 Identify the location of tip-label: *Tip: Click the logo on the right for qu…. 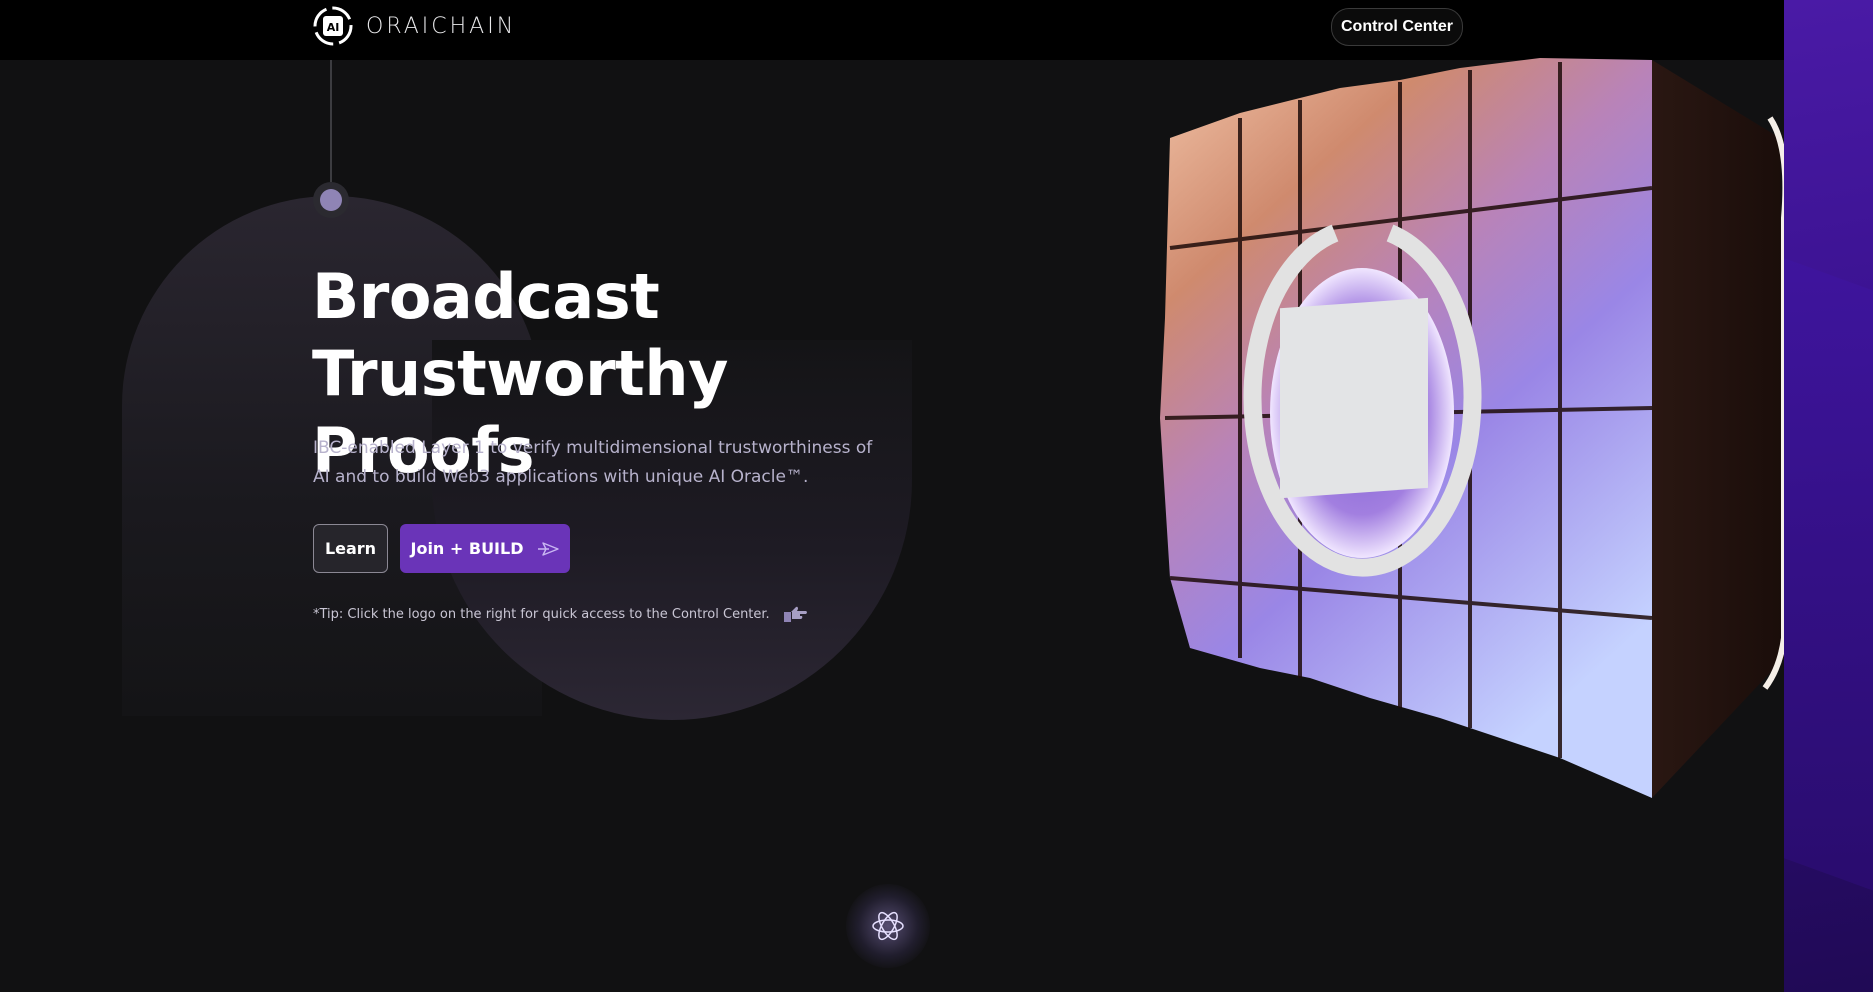
(541, 614).